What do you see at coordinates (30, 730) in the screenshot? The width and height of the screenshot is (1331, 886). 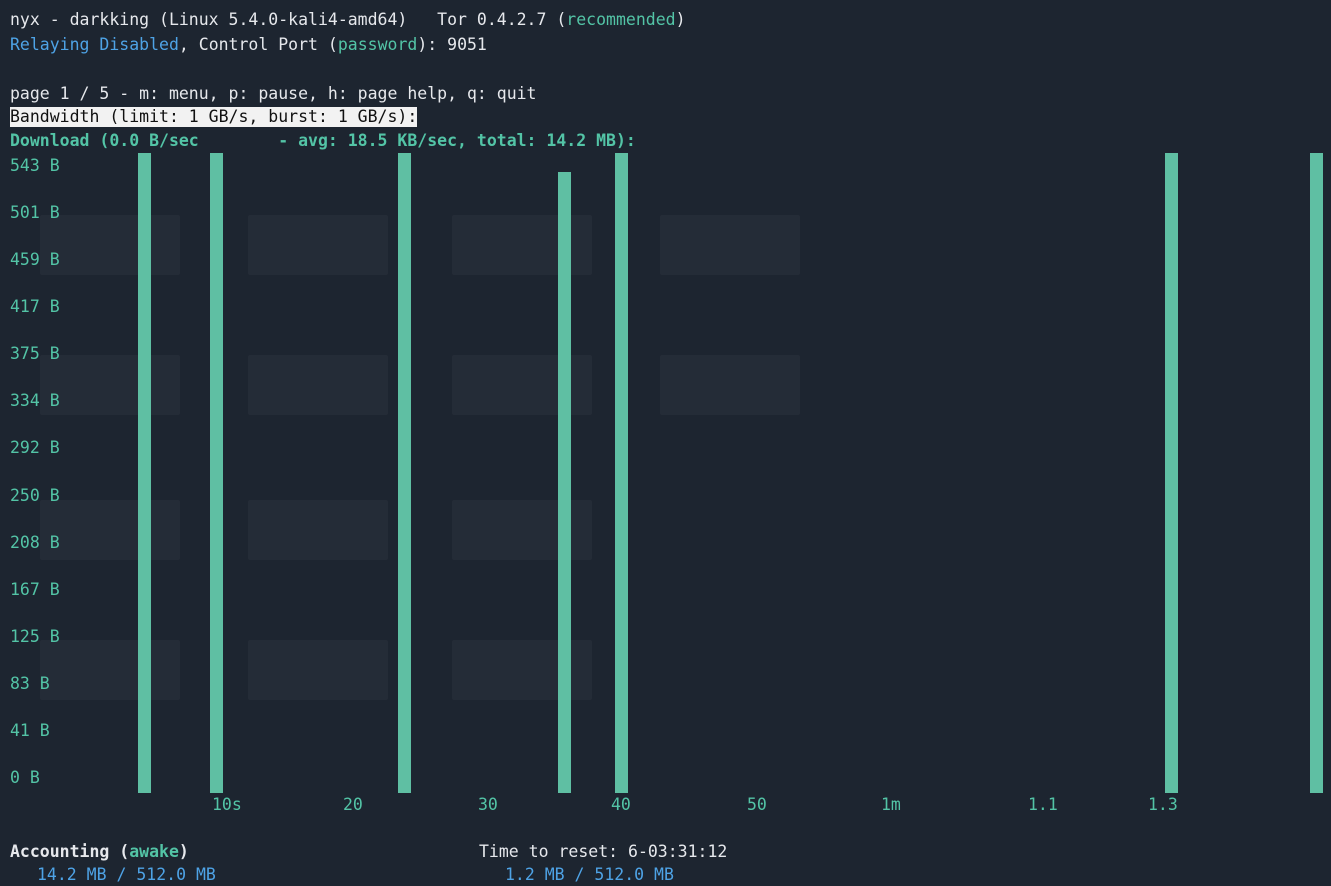 I see `y-tick-label: 41 B` at bounding box center [30, 730].